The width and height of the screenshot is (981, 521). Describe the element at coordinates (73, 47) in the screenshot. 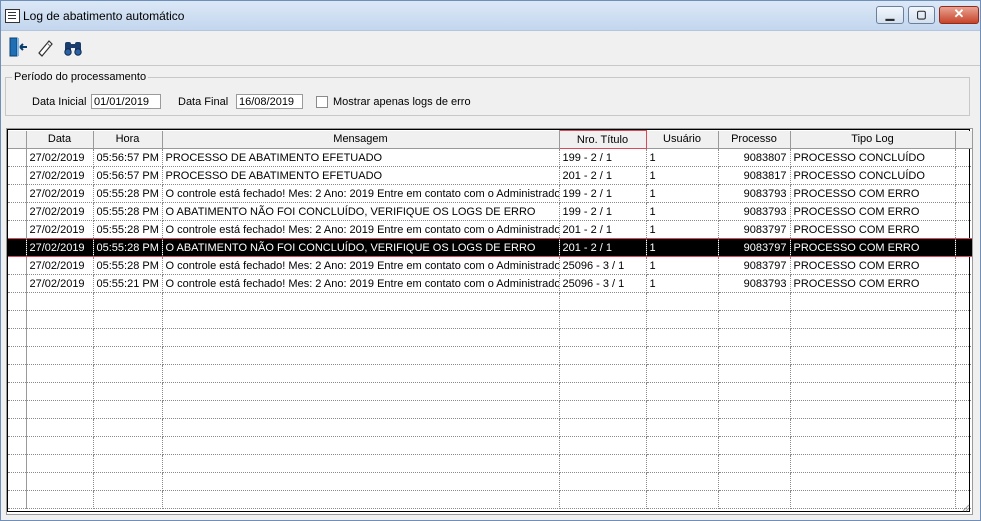

I see `search-button` at that location.